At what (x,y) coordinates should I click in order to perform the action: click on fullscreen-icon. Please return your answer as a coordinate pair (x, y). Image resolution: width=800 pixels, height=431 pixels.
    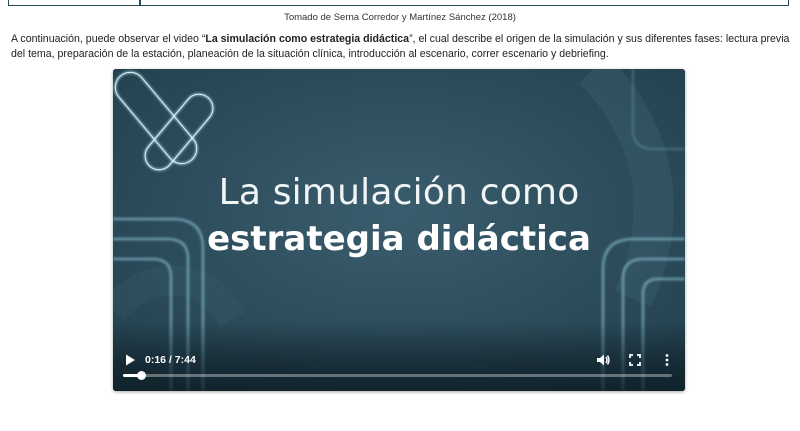
    Looking at the image, I should click on (635, 360).